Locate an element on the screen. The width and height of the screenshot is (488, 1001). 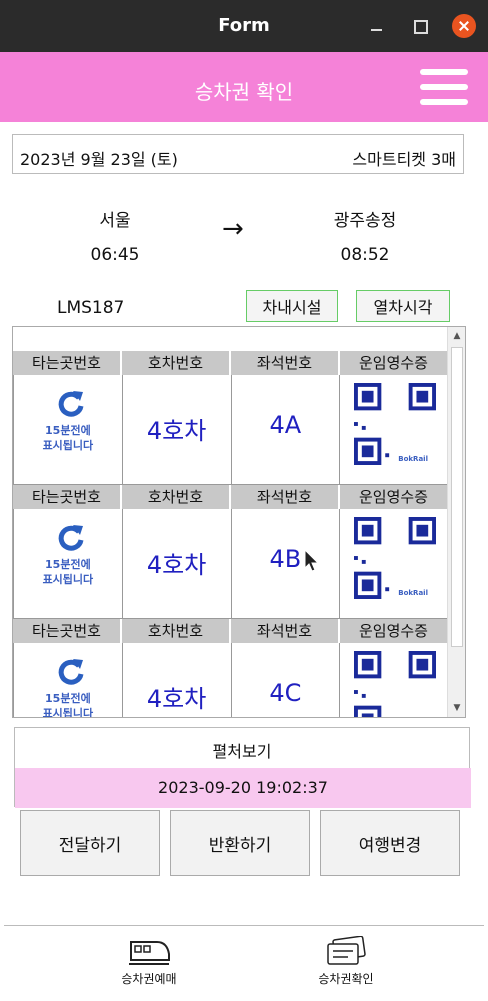
seat-cell: 4C is located at coordinates (286, 680).